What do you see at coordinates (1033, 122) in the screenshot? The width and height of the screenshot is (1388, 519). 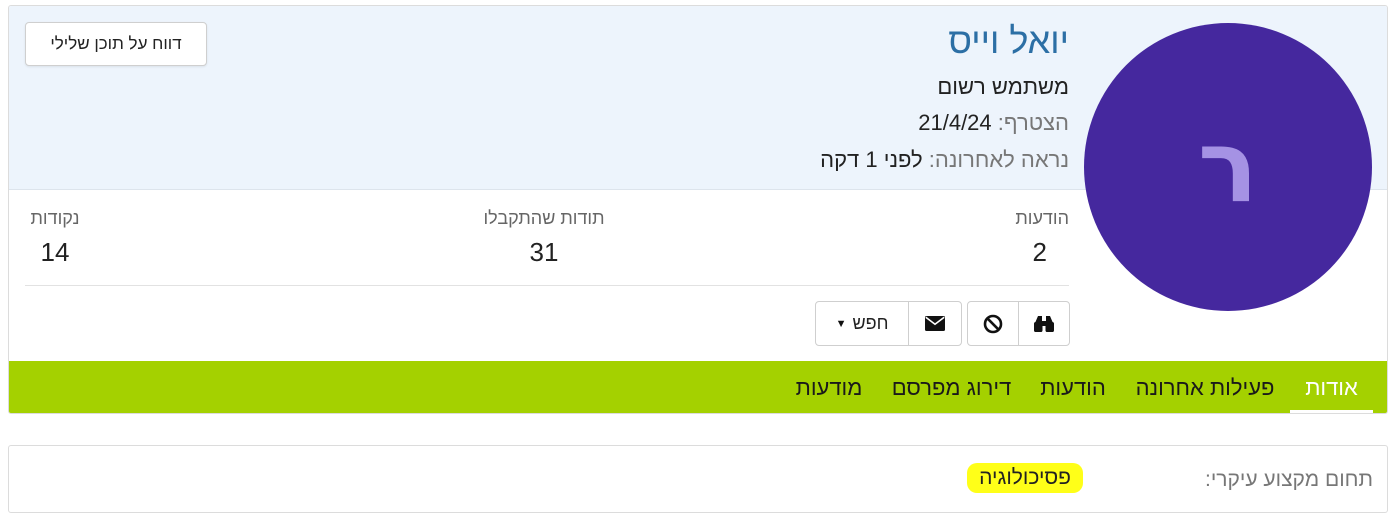 I see `joined-label: הצטרף:` at bounding box center [1033, 122].